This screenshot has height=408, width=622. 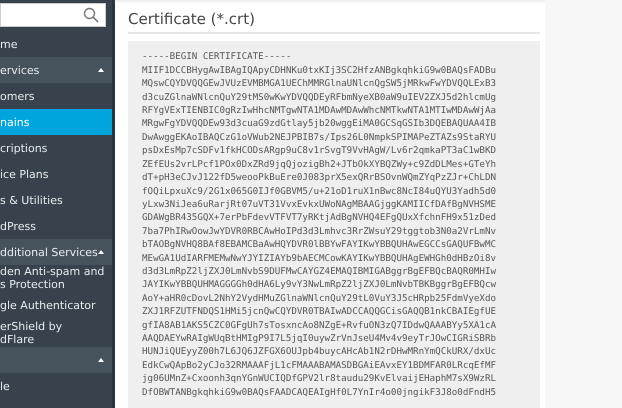 I want to click on certificate-line: 7ba7PhIRwOowJwYDVR0RBCAwHoIPd3d3Lmhvc3RrZWsuY29tggtob3N0a2VrLmNv, so click(x=320, y=231).